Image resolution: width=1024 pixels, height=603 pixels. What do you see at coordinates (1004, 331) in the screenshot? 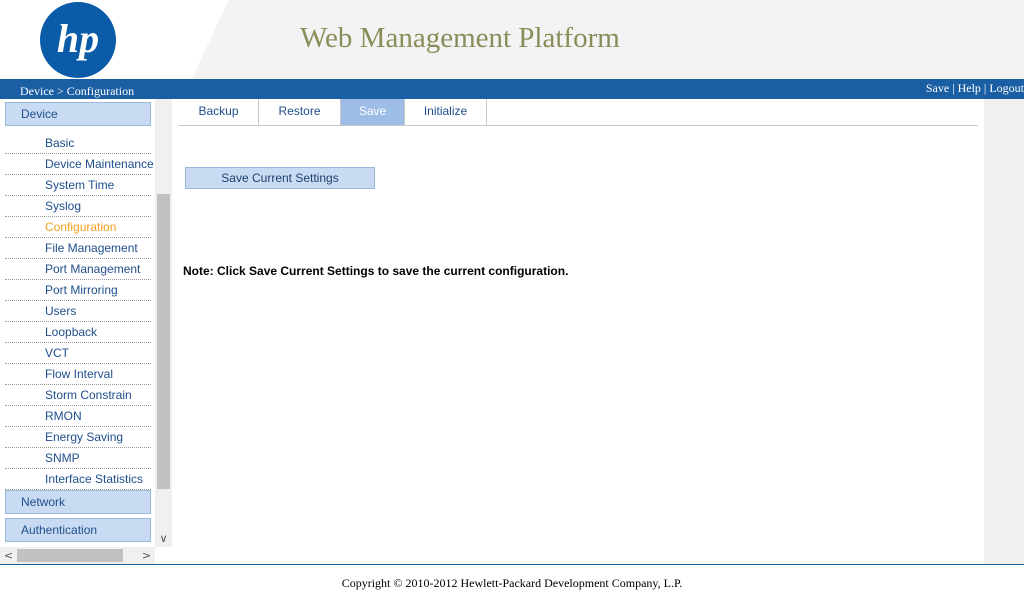
I see `right-gutter` at bounding box center [1004, 331].